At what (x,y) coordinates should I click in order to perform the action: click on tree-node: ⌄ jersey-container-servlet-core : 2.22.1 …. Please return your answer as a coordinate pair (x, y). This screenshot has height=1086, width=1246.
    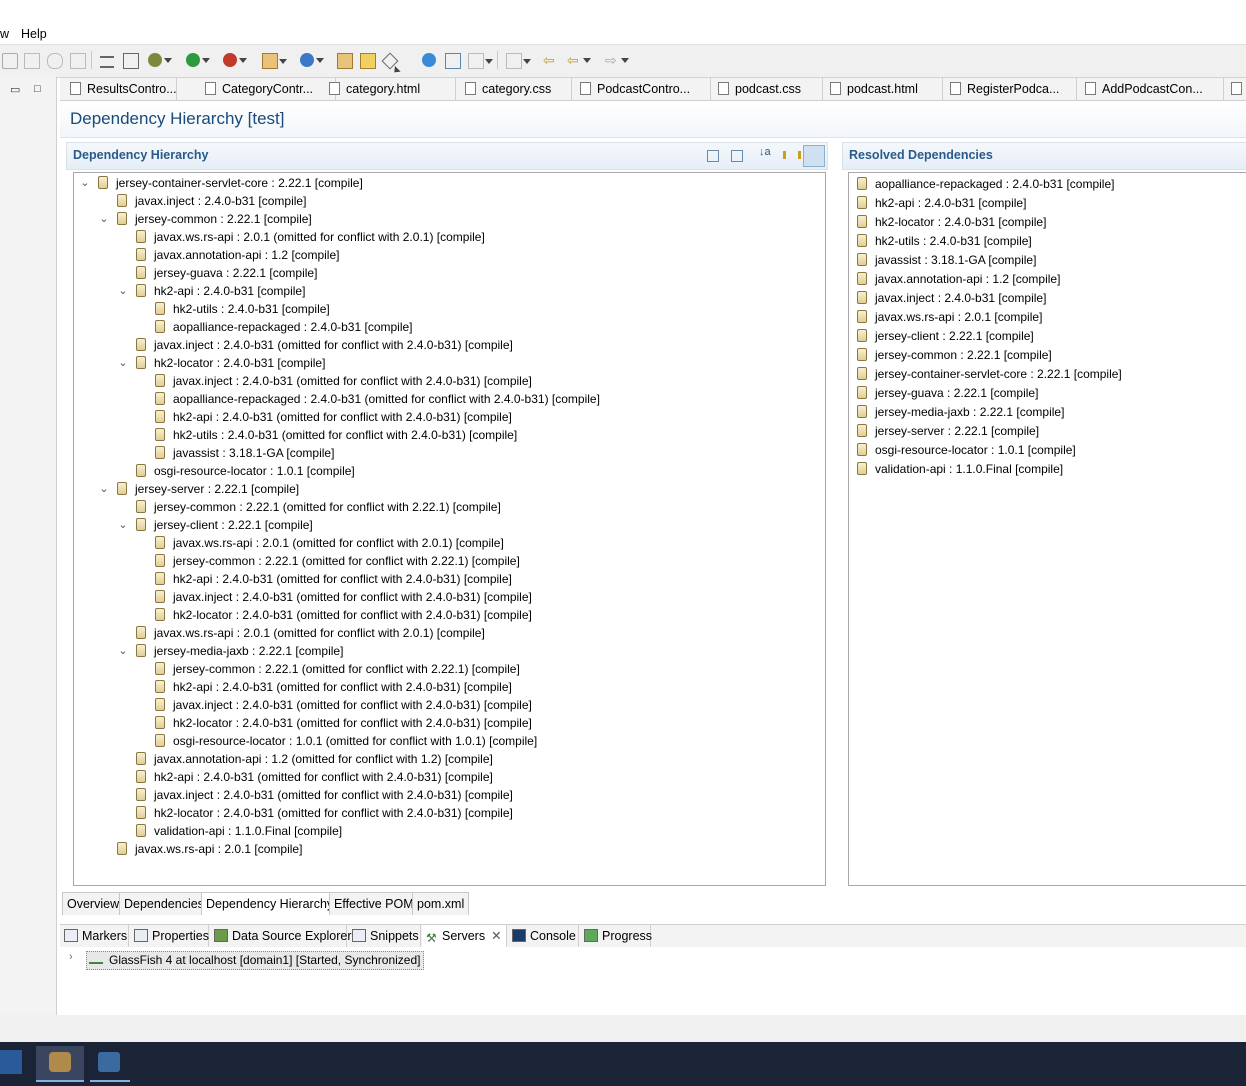
    Looking at the image, I should click on (221, 183).